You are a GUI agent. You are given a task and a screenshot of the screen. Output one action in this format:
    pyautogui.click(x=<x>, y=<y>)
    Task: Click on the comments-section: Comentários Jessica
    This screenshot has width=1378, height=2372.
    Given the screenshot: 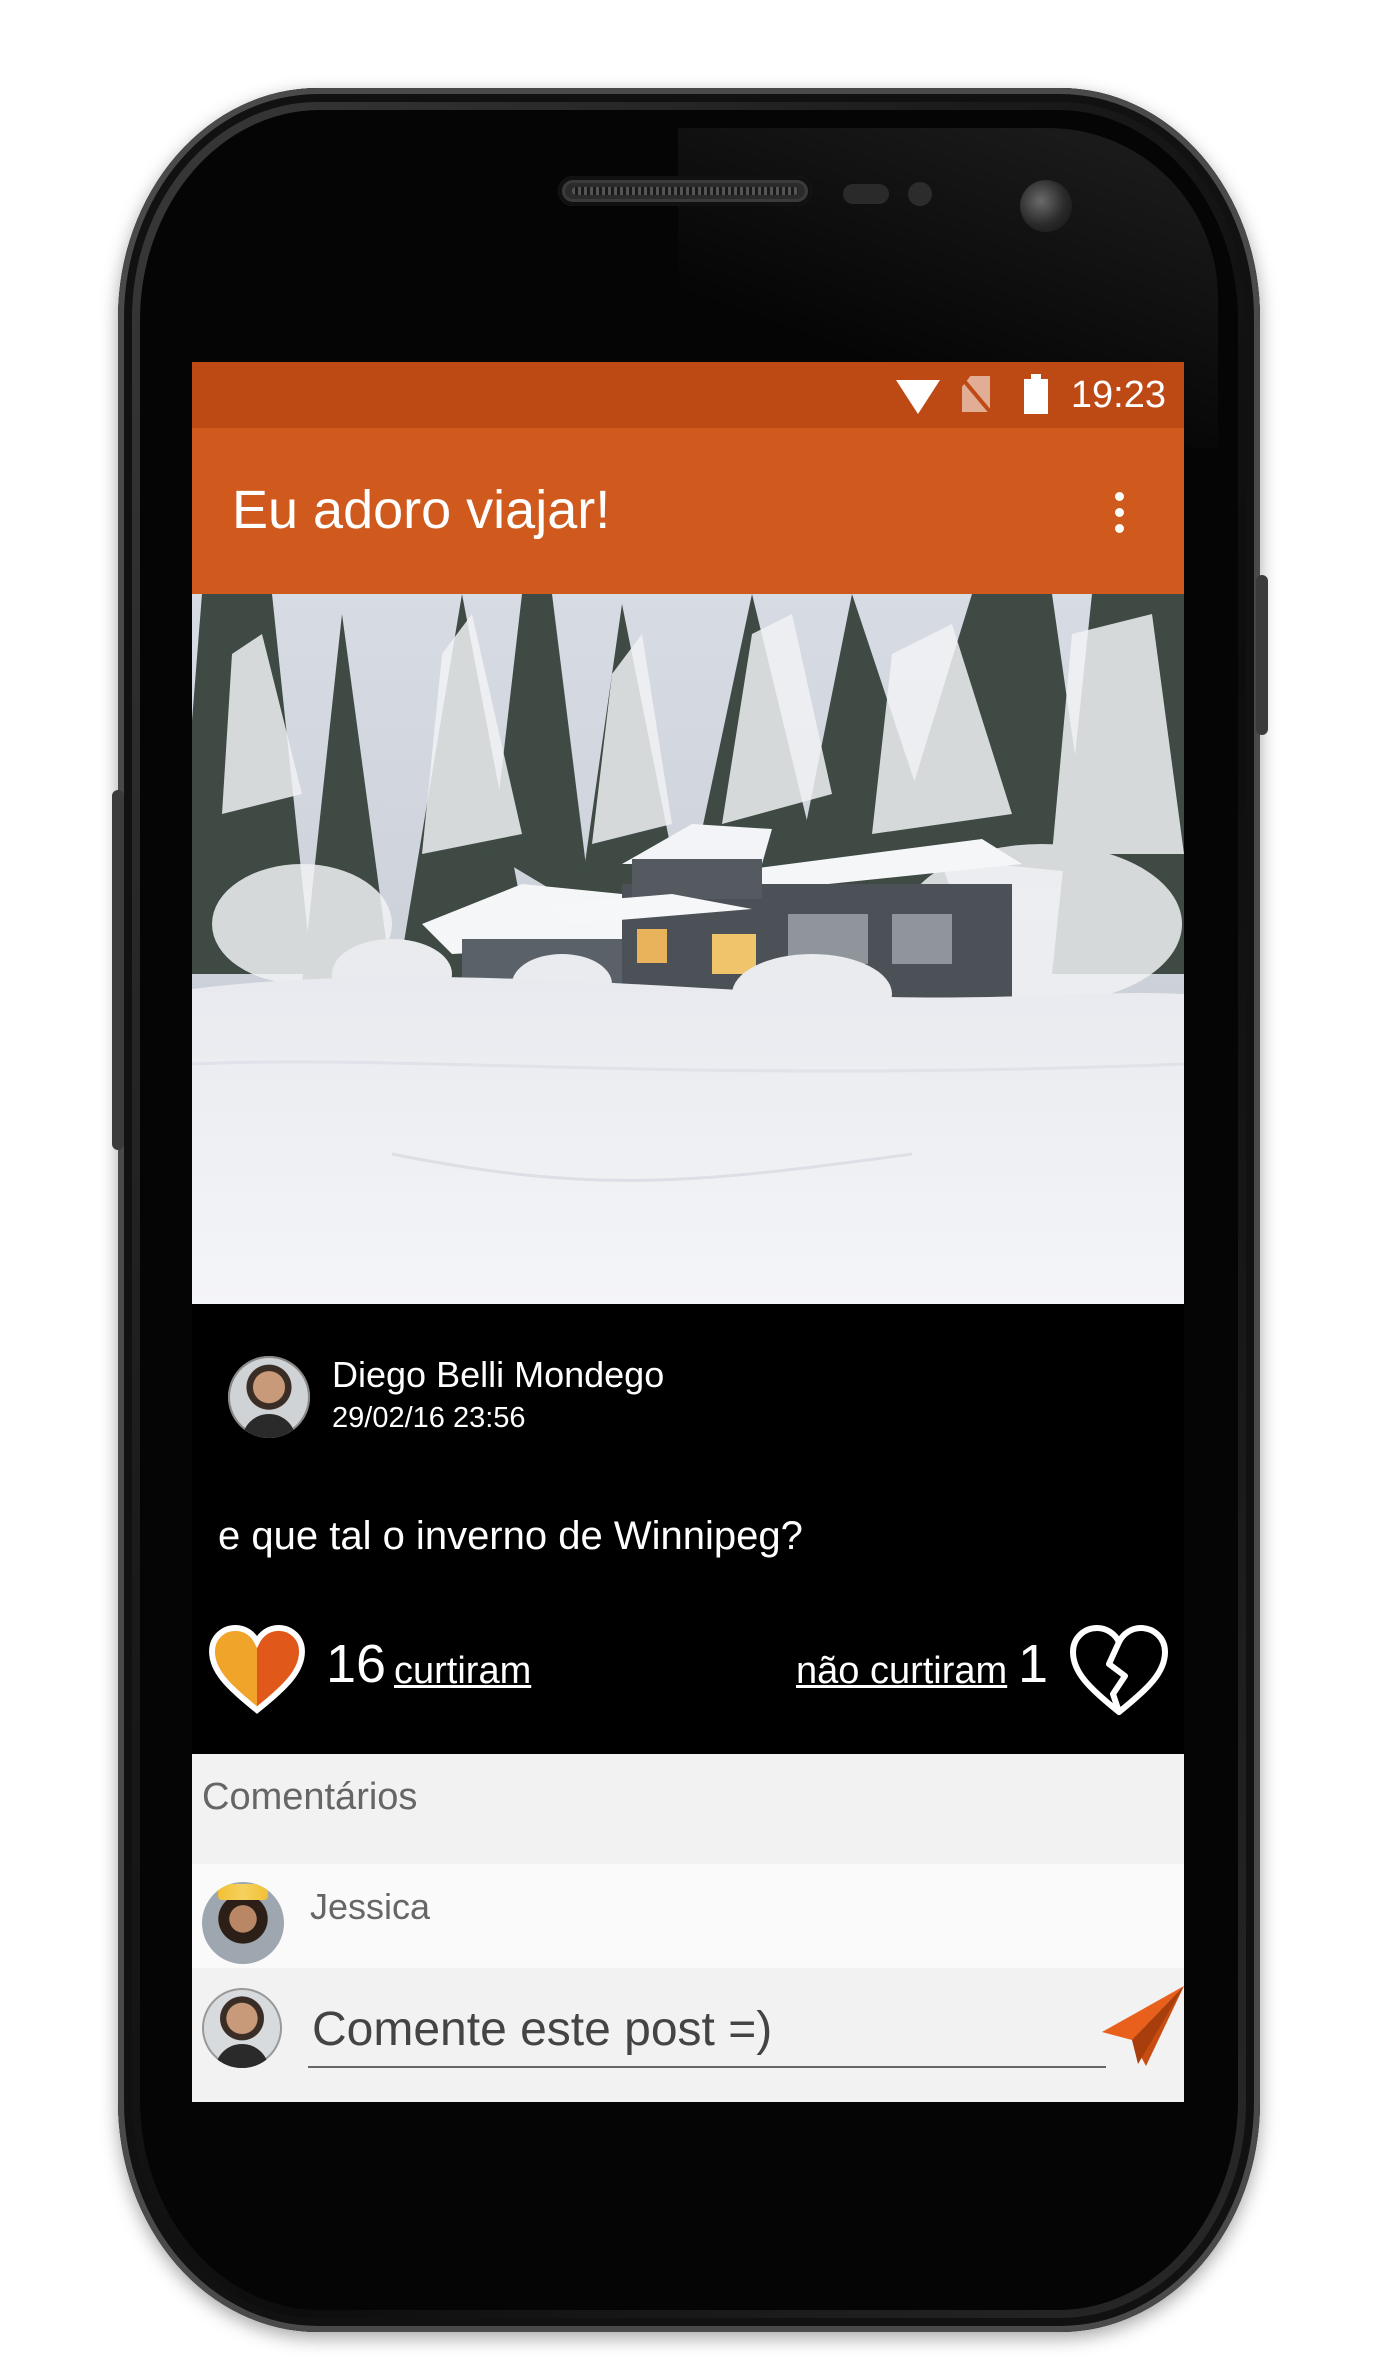 What is the action you would take?
    pyautogui.click(x=688, y=1928)
    